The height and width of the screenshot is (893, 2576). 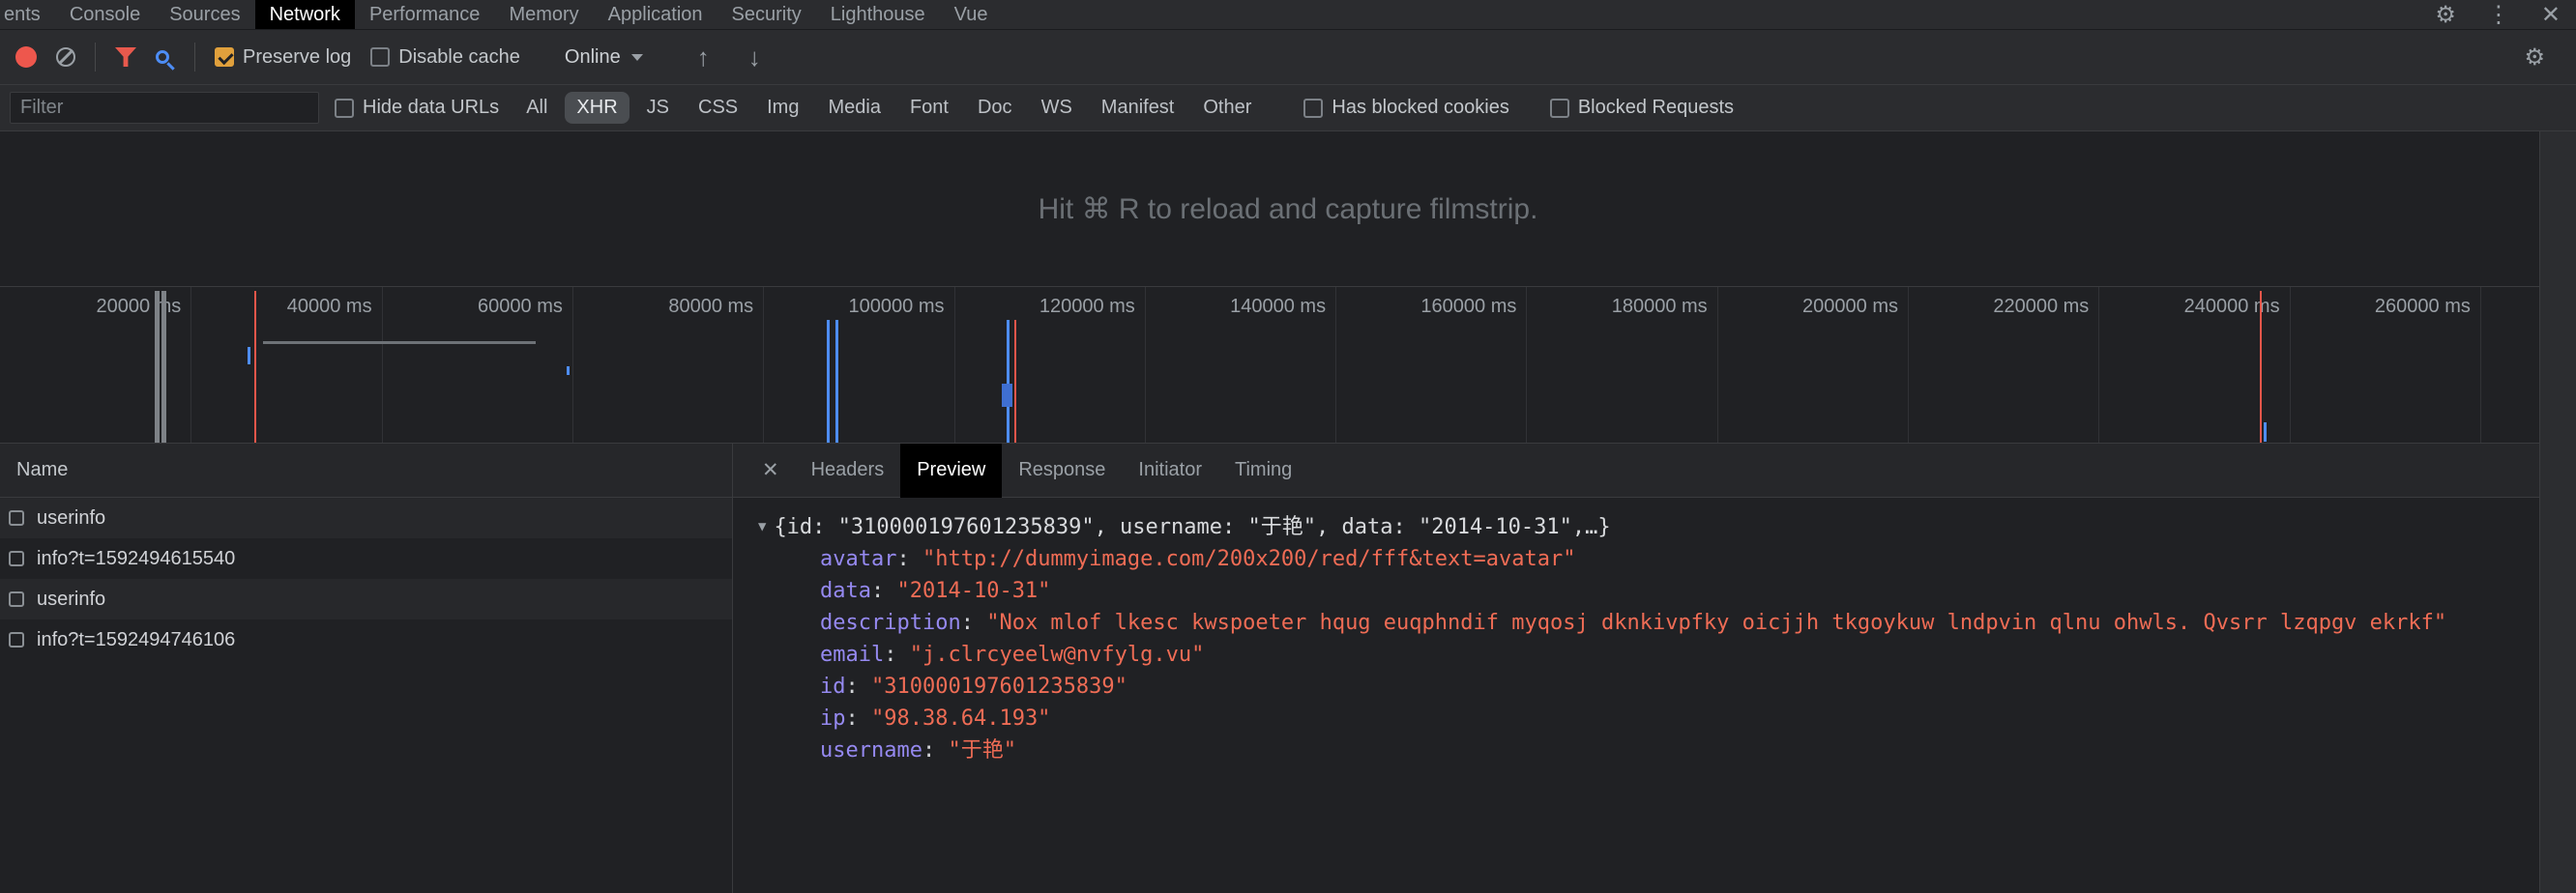 What do you see at coordinates (536, 108) in the screenshot?
I see `filter-type-all: All` at bounding box center [536, 108].